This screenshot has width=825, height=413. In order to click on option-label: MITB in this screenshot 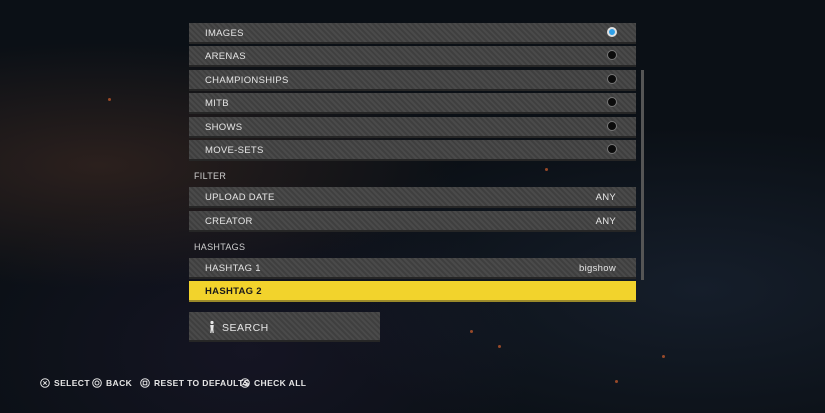, I will do `click(217, 103)`.